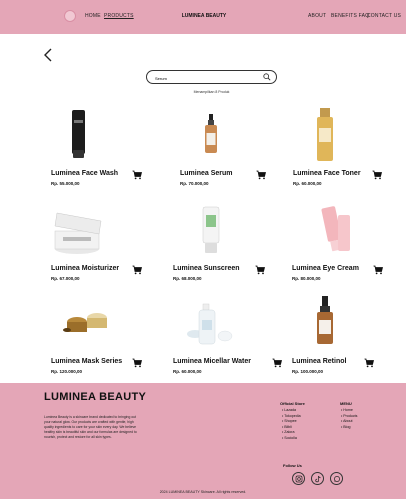  What do you see at coordinates (308, 371) in the screenshot?
I see `product-price: Rp. 100.000,00` at bounding box center [308, 371].